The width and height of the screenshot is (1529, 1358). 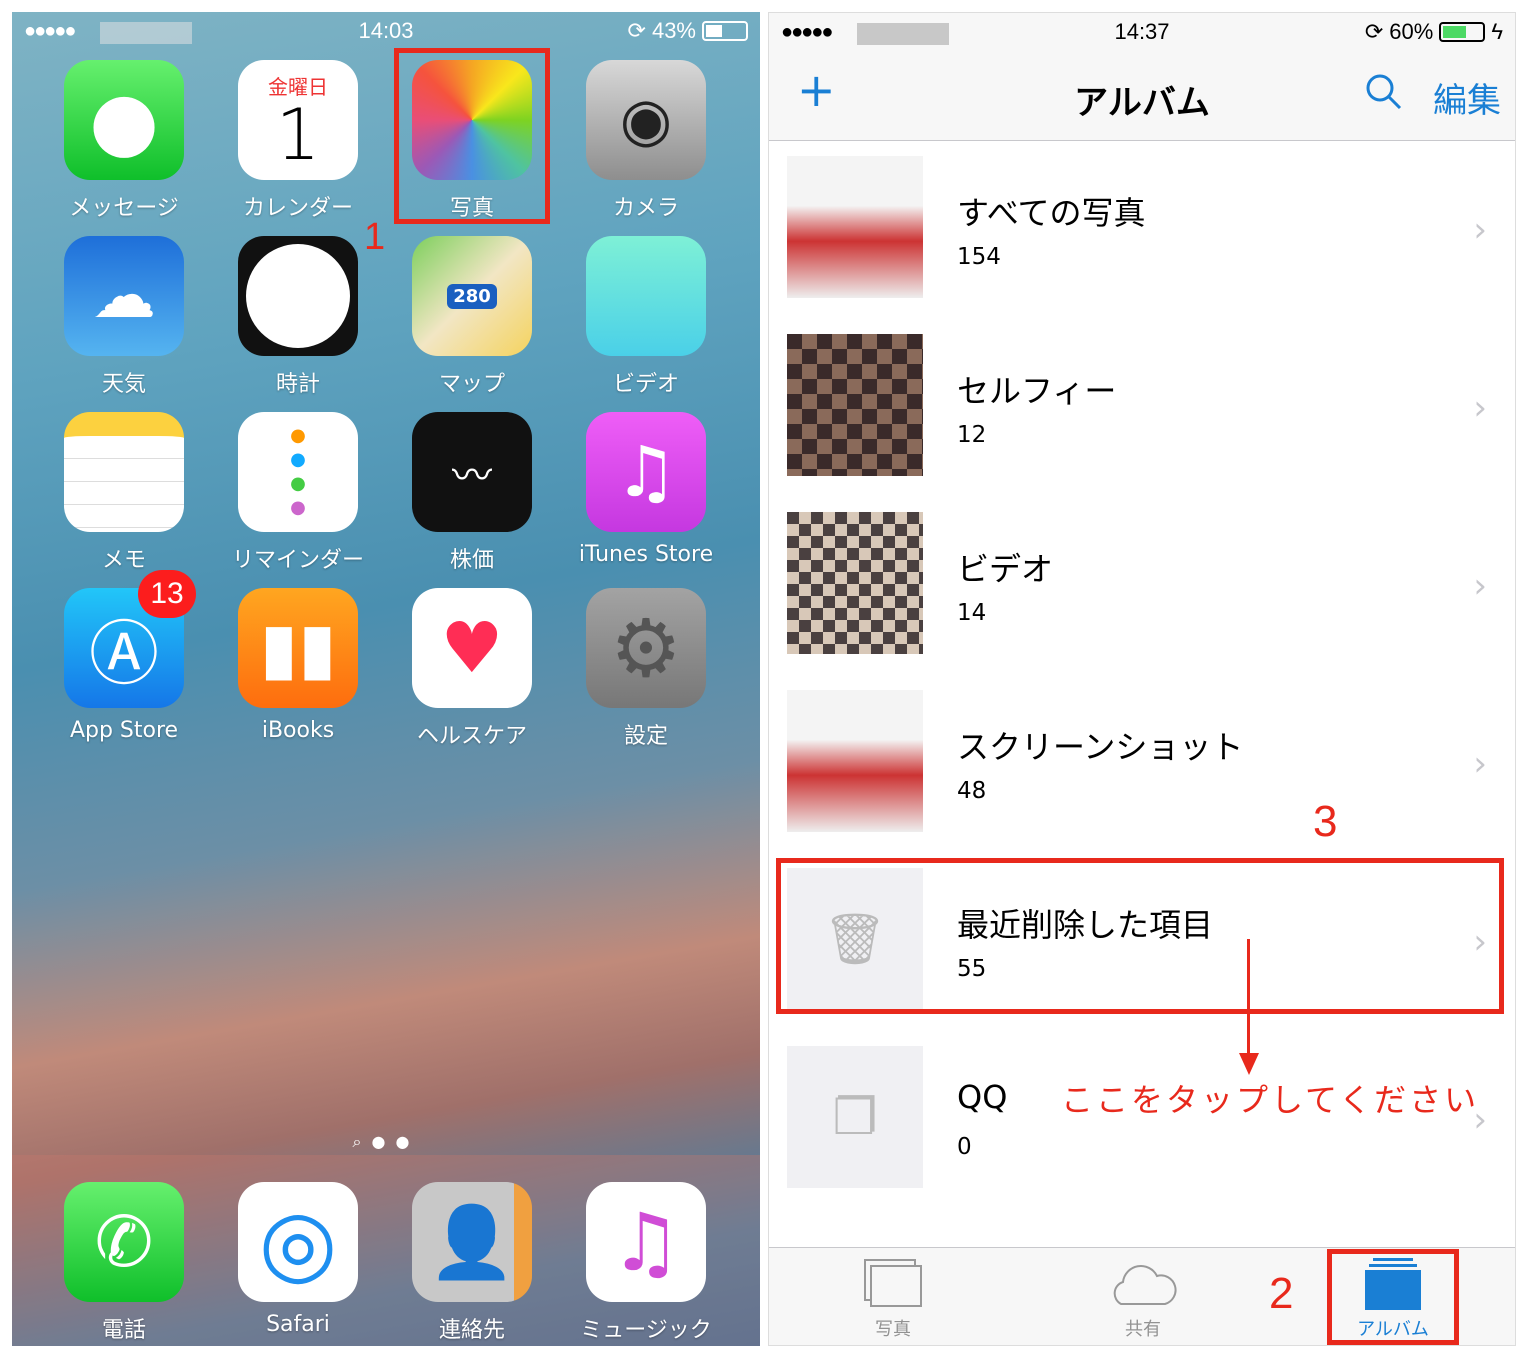 What do you see at coordinates (1480, 230) in the screenshot?
I see `chevron-right-icon: ›` at bounding box center [1480, 230].